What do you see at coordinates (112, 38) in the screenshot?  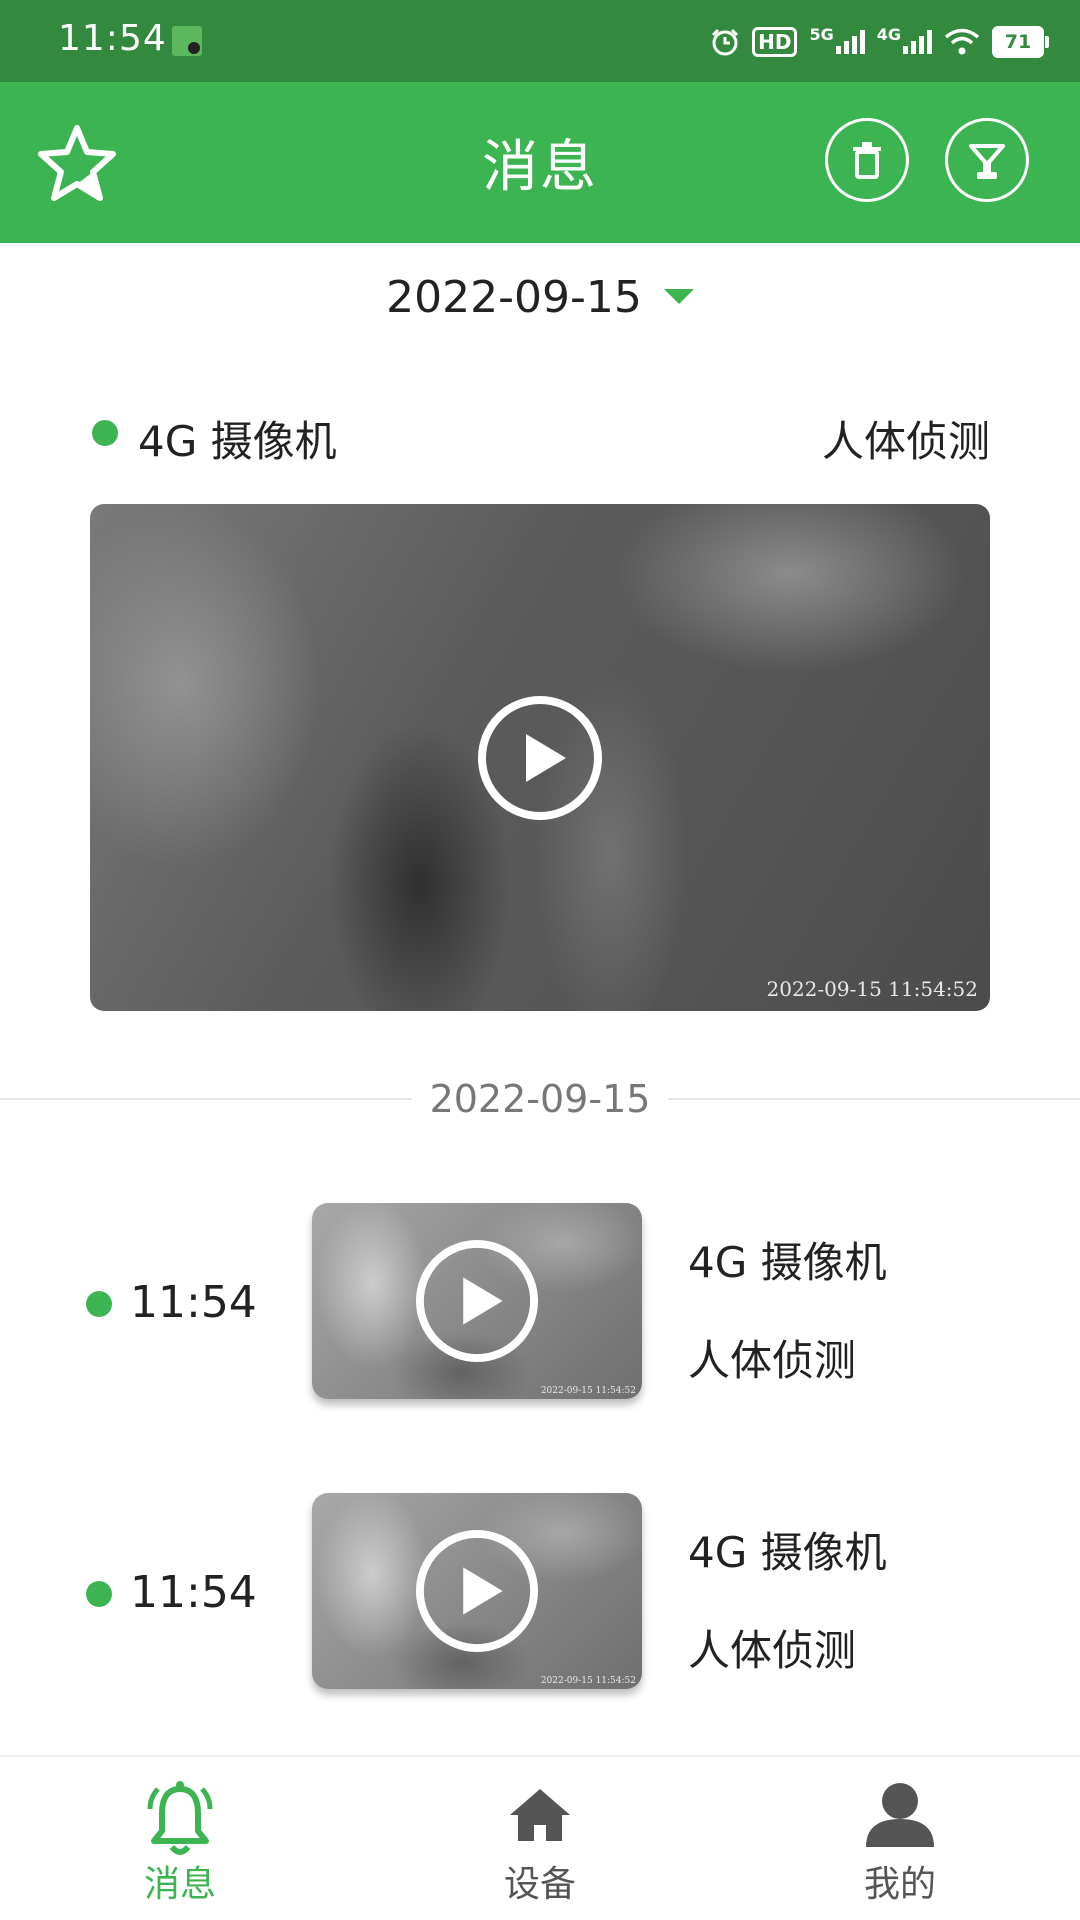 I see `status-time: 11:54` at bounding box center [112, 38].